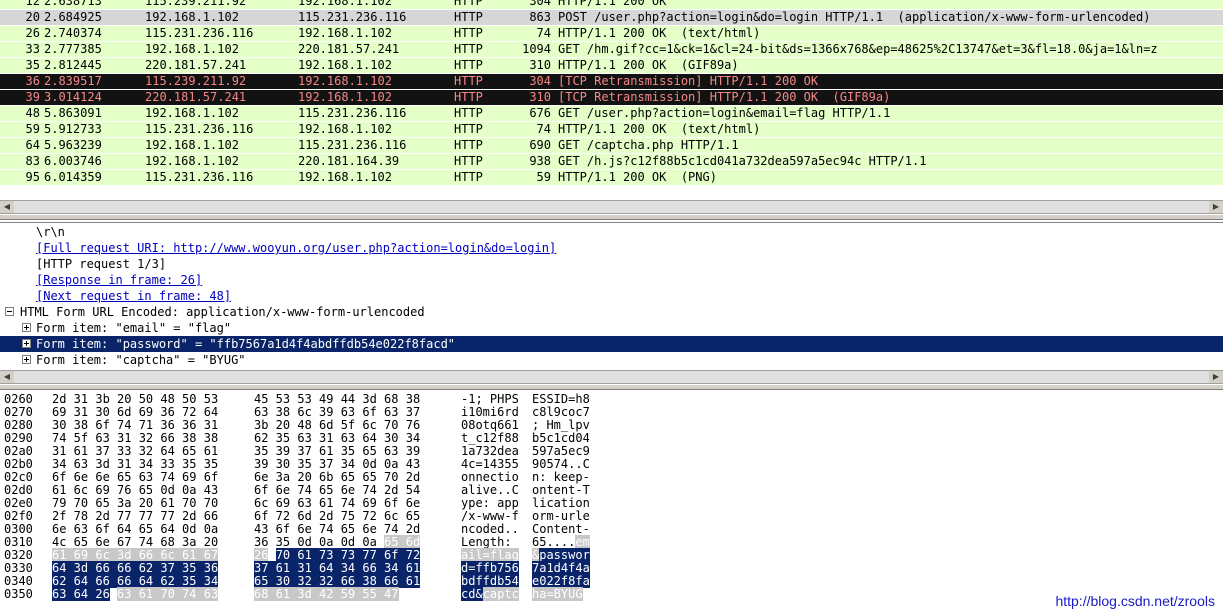 The image size is (1223, 615). What do you see at coordinates (32, 17) in the screenshot?
I see `packet-no-cell: 20` at bounding box center [32, 17].